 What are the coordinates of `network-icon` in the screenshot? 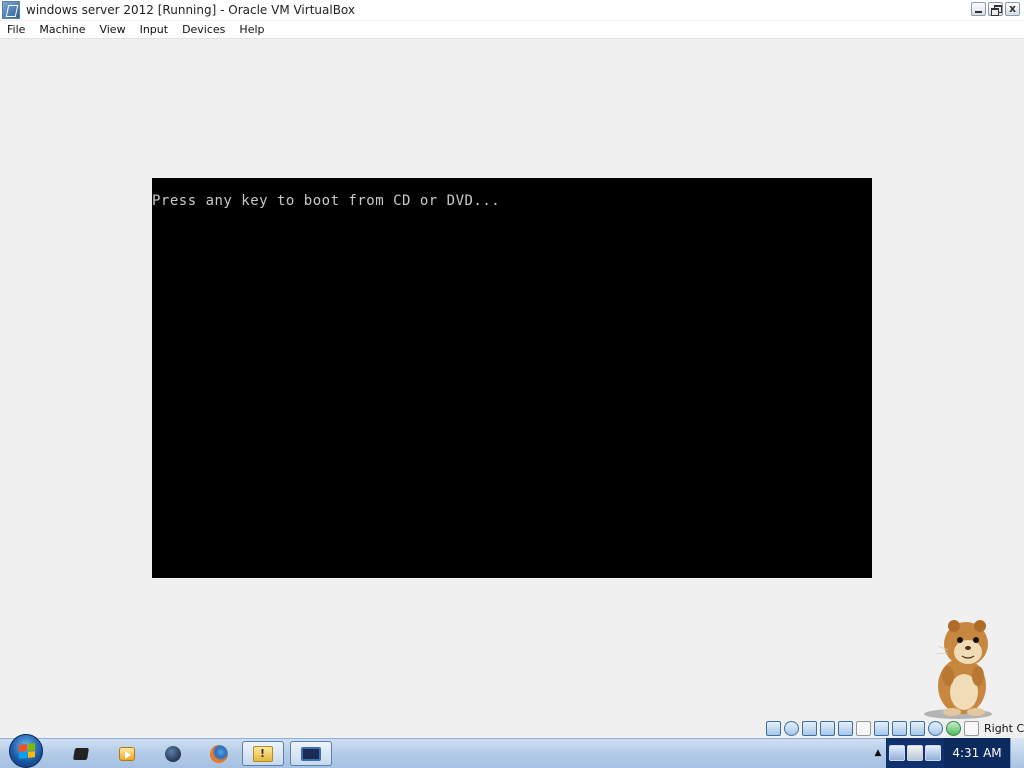 It's located at (827, 728).